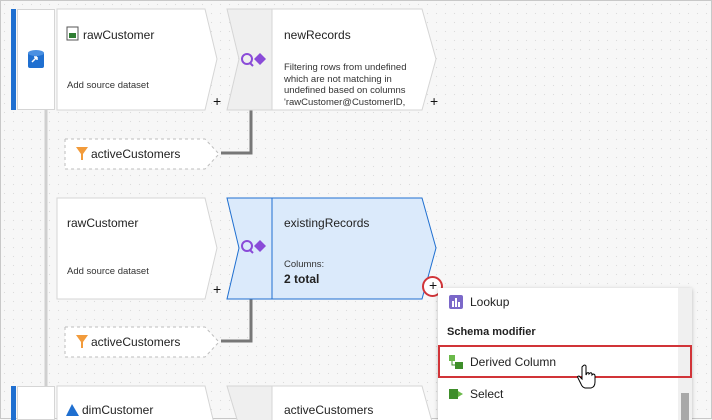 The height and width of the screenshot is (420, 712). Describe the element at coordinates (491, 332) in the screenshot. I see `schema-modifier-header: Schema modifier` at that location.